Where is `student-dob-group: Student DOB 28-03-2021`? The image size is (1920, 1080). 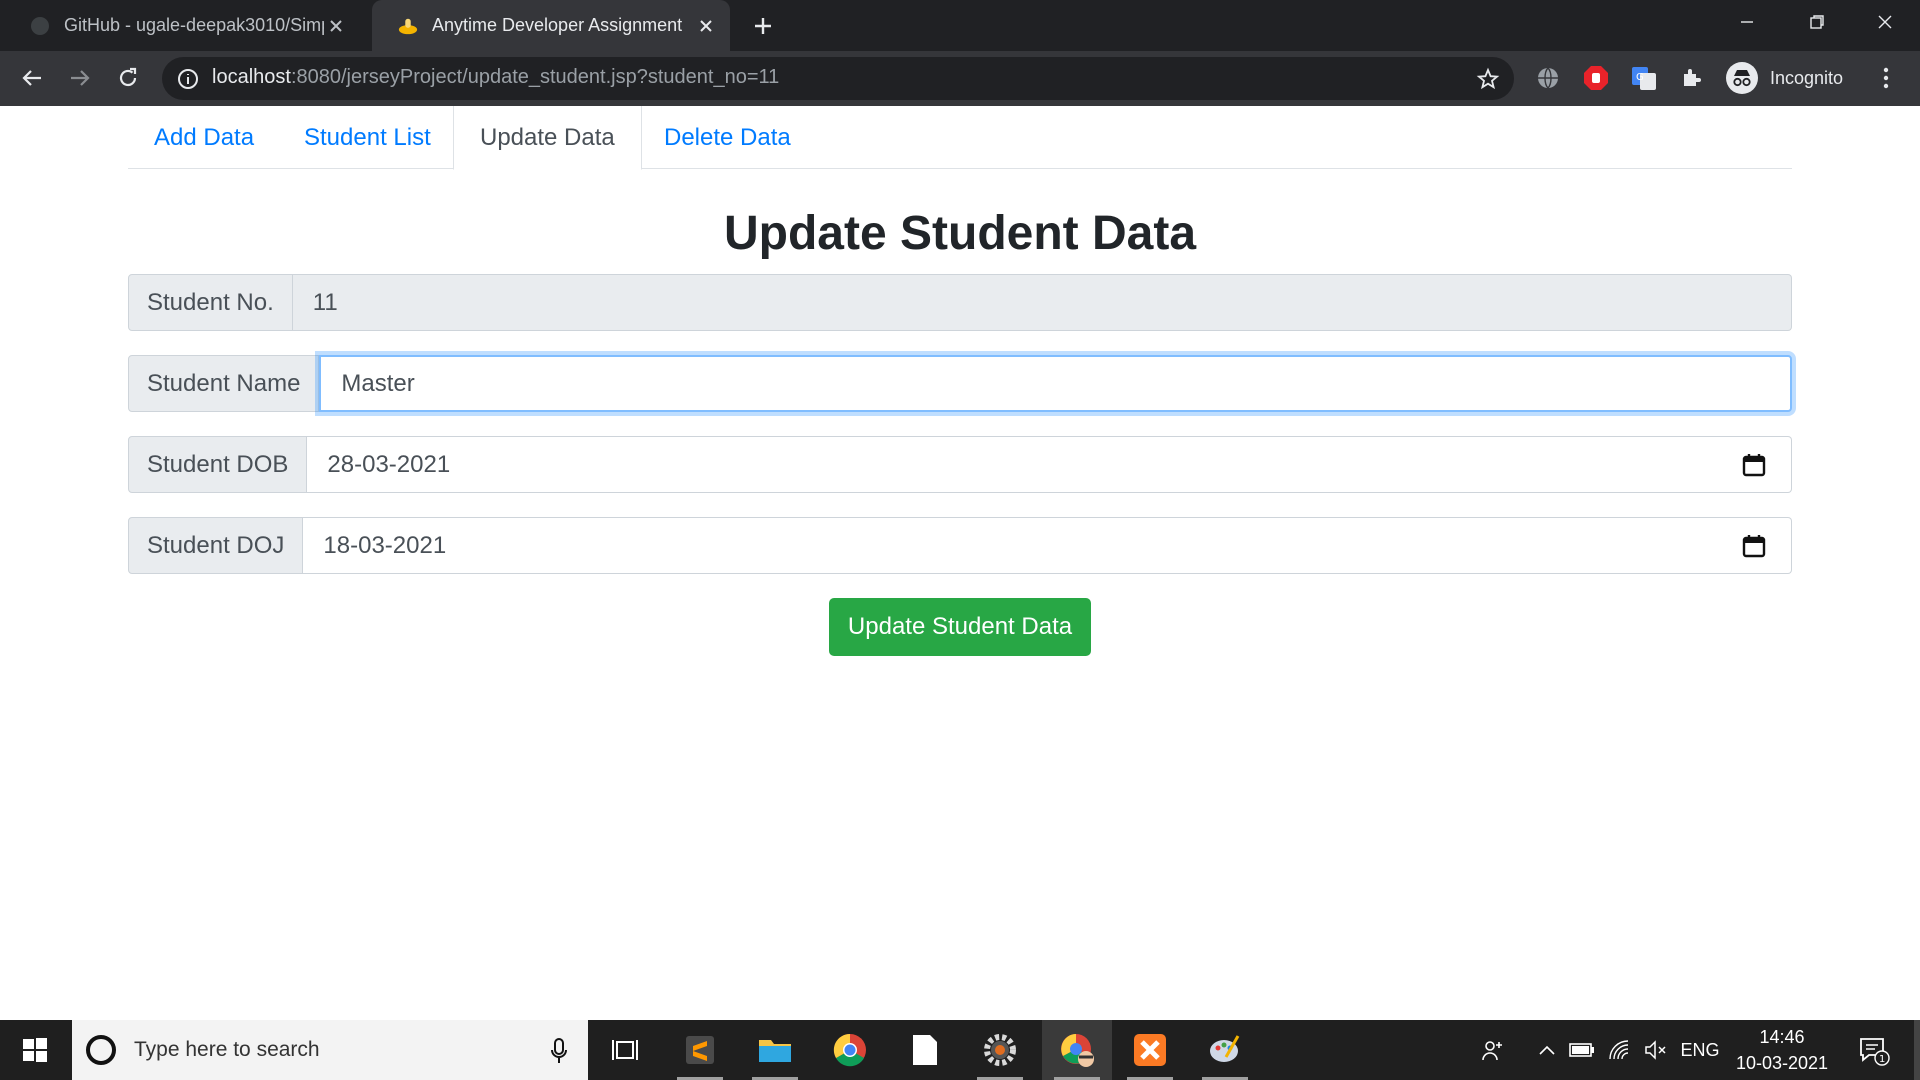 student-dob-group: Student DOB 28-03-2021 is located at coordinates (960, 464).